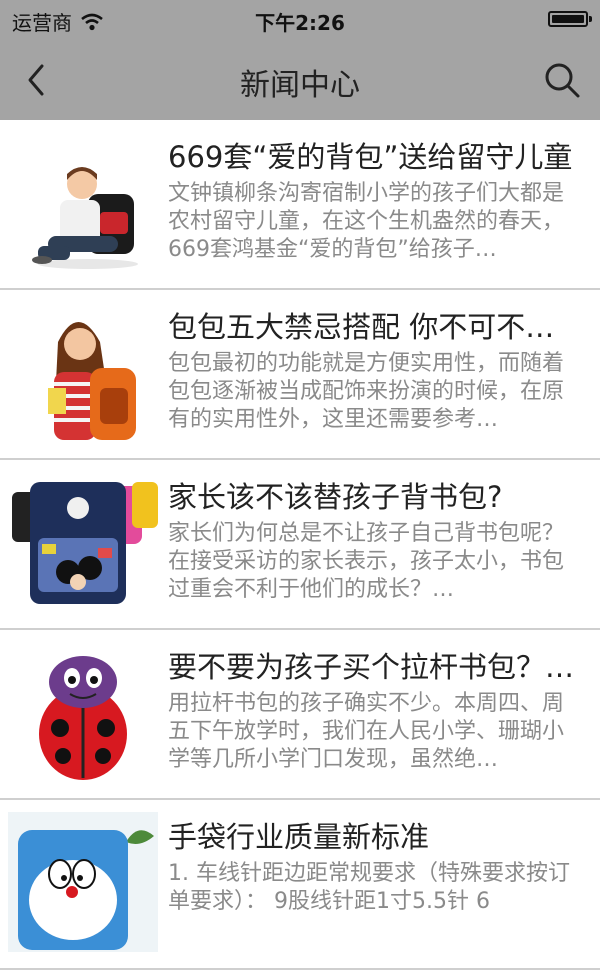 The image size is (600, 970). Describe the element at coordinates (300, 23) in the screenshot. I see `status-time: 下午2:26` at that location.